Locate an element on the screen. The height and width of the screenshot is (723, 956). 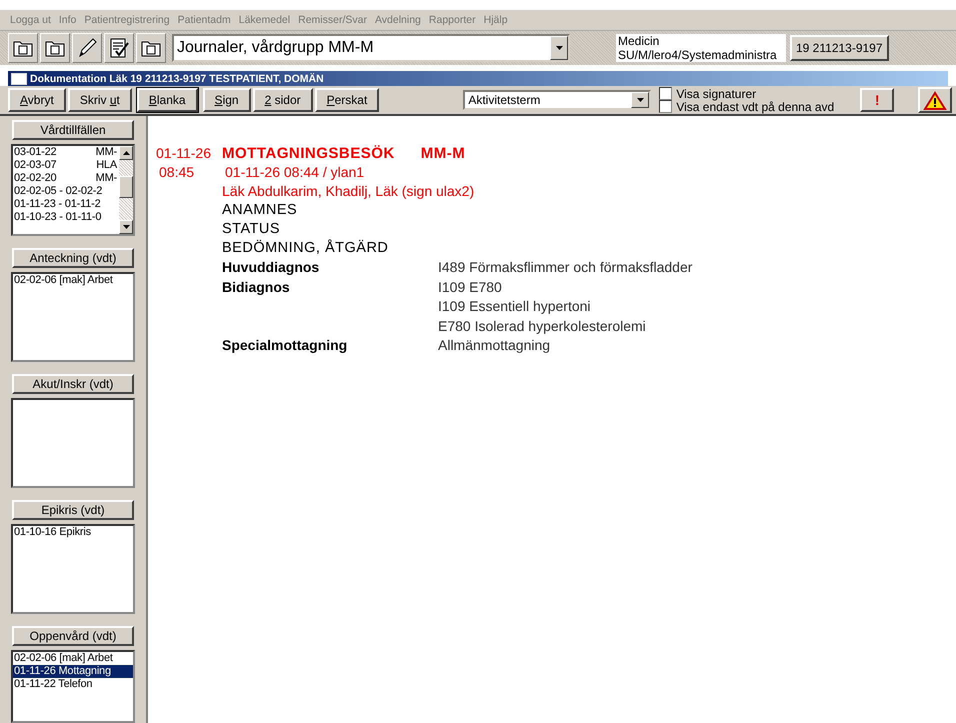
section-header-button: Akut/Inskr (vdt) is located at coordinates (73, 384).